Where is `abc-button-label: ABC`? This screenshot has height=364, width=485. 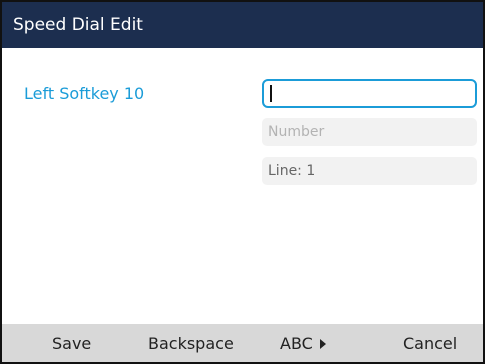
abc-button-label: ABC is located at coordinates (296, 343).